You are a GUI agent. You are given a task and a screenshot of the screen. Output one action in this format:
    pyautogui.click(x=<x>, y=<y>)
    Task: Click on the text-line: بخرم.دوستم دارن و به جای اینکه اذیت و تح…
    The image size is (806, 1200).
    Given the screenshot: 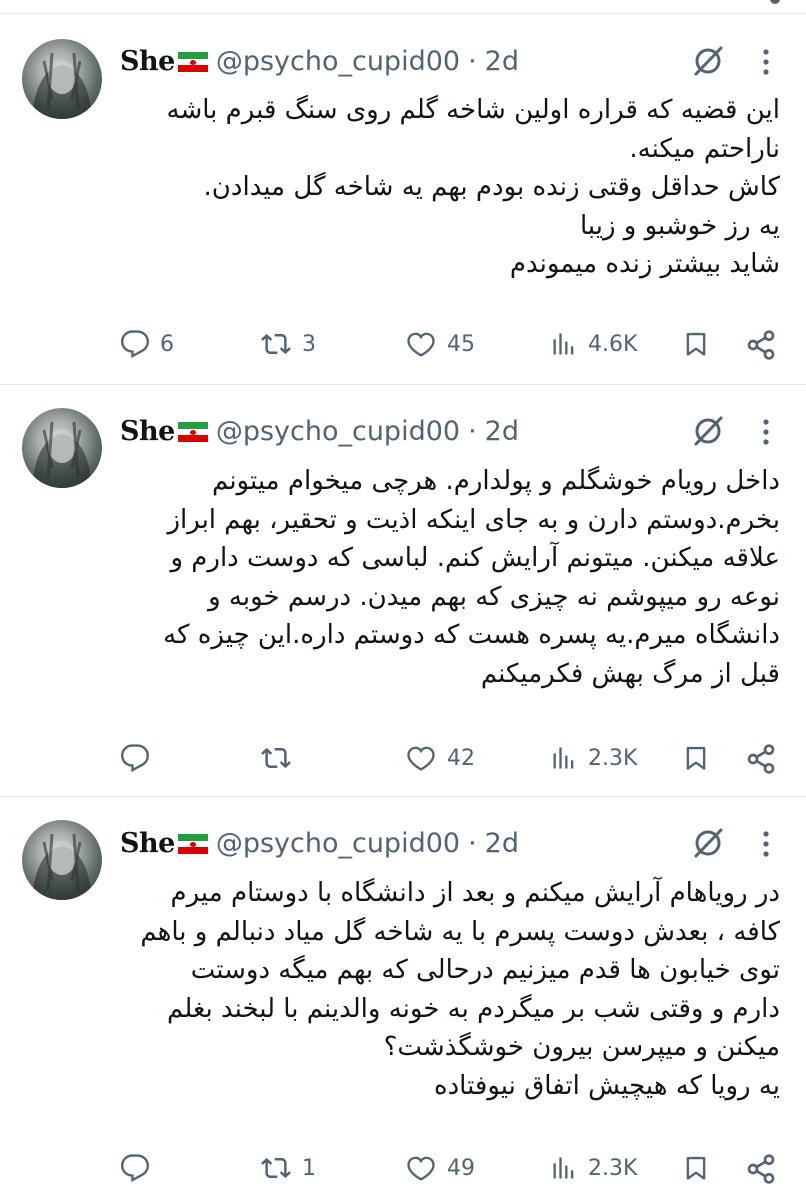 What is the action you would take?
    pyautogui.click(x=473, y=519)
    